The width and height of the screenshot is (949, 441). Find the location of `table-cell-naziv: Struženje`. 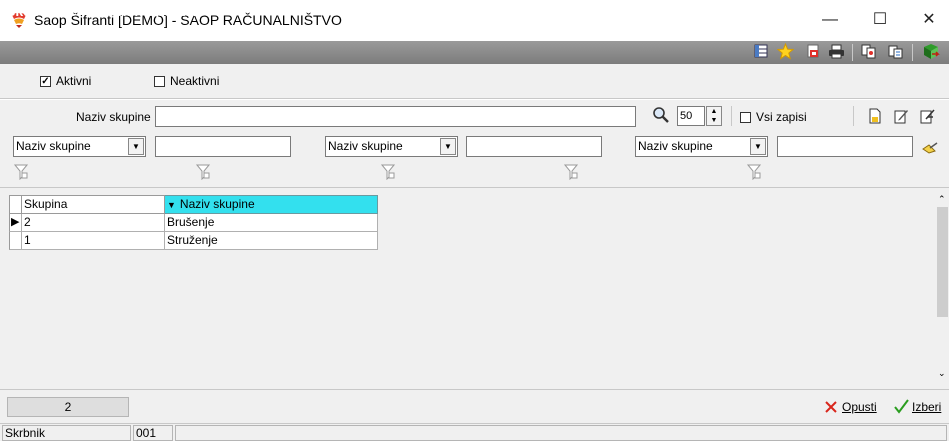

table-cell-naziv: Struženje is located at coordinates (271, 241).